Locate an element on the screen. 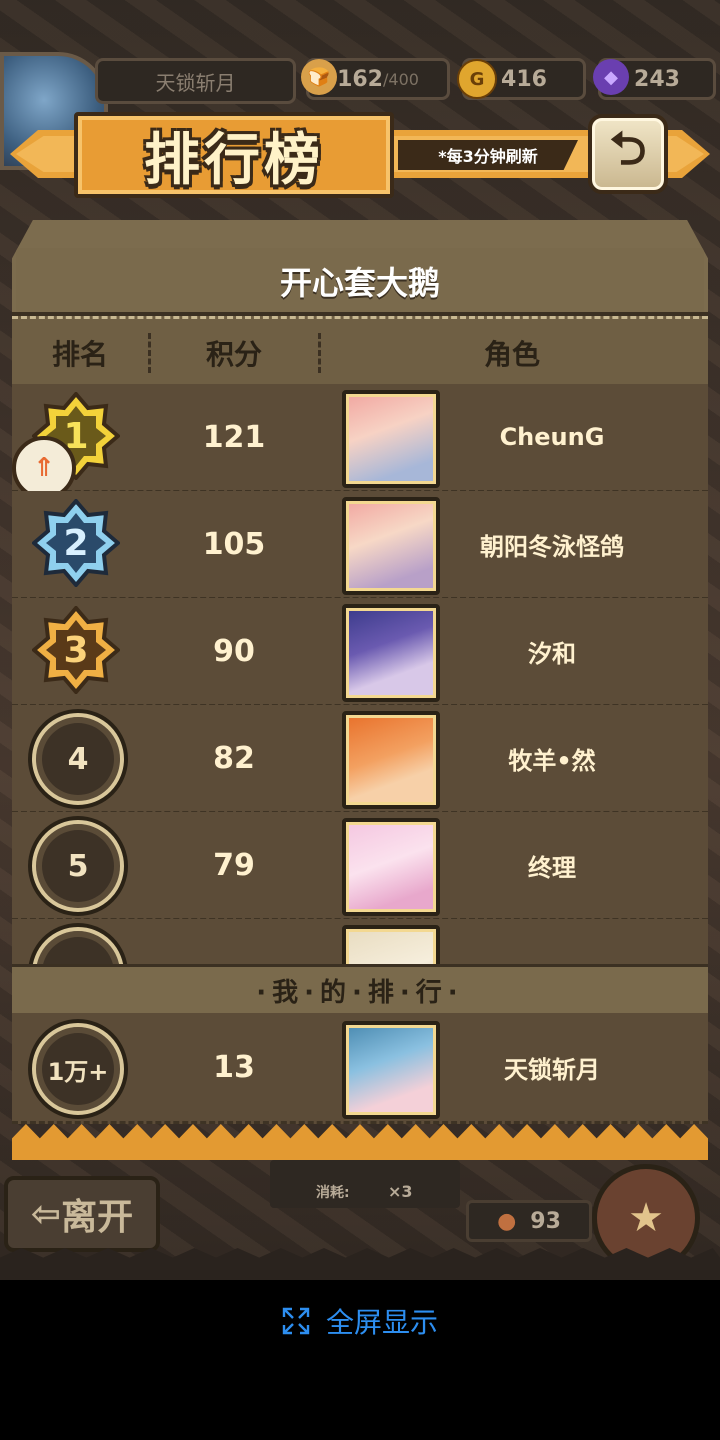 The image size is (720, 1440). table-row is located at coordinates (360, 941).